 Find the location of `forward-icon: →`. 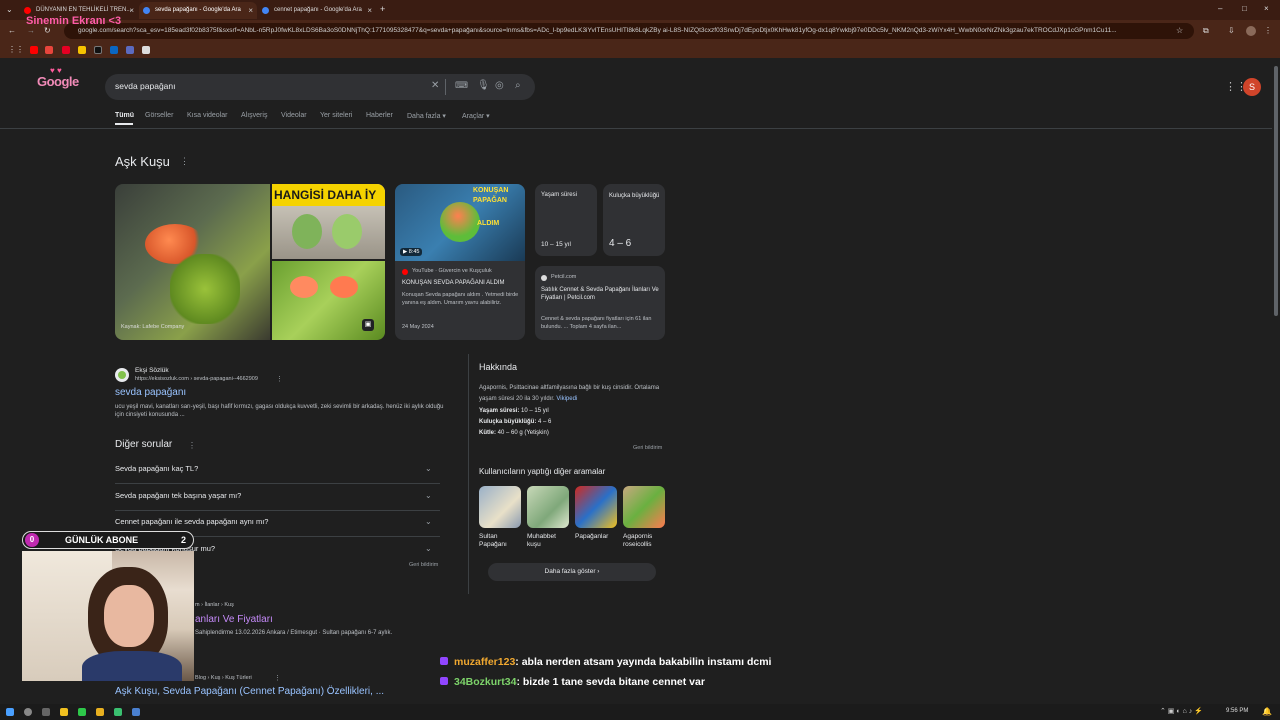

forward-icon: → is located at coordinates (31, 30).